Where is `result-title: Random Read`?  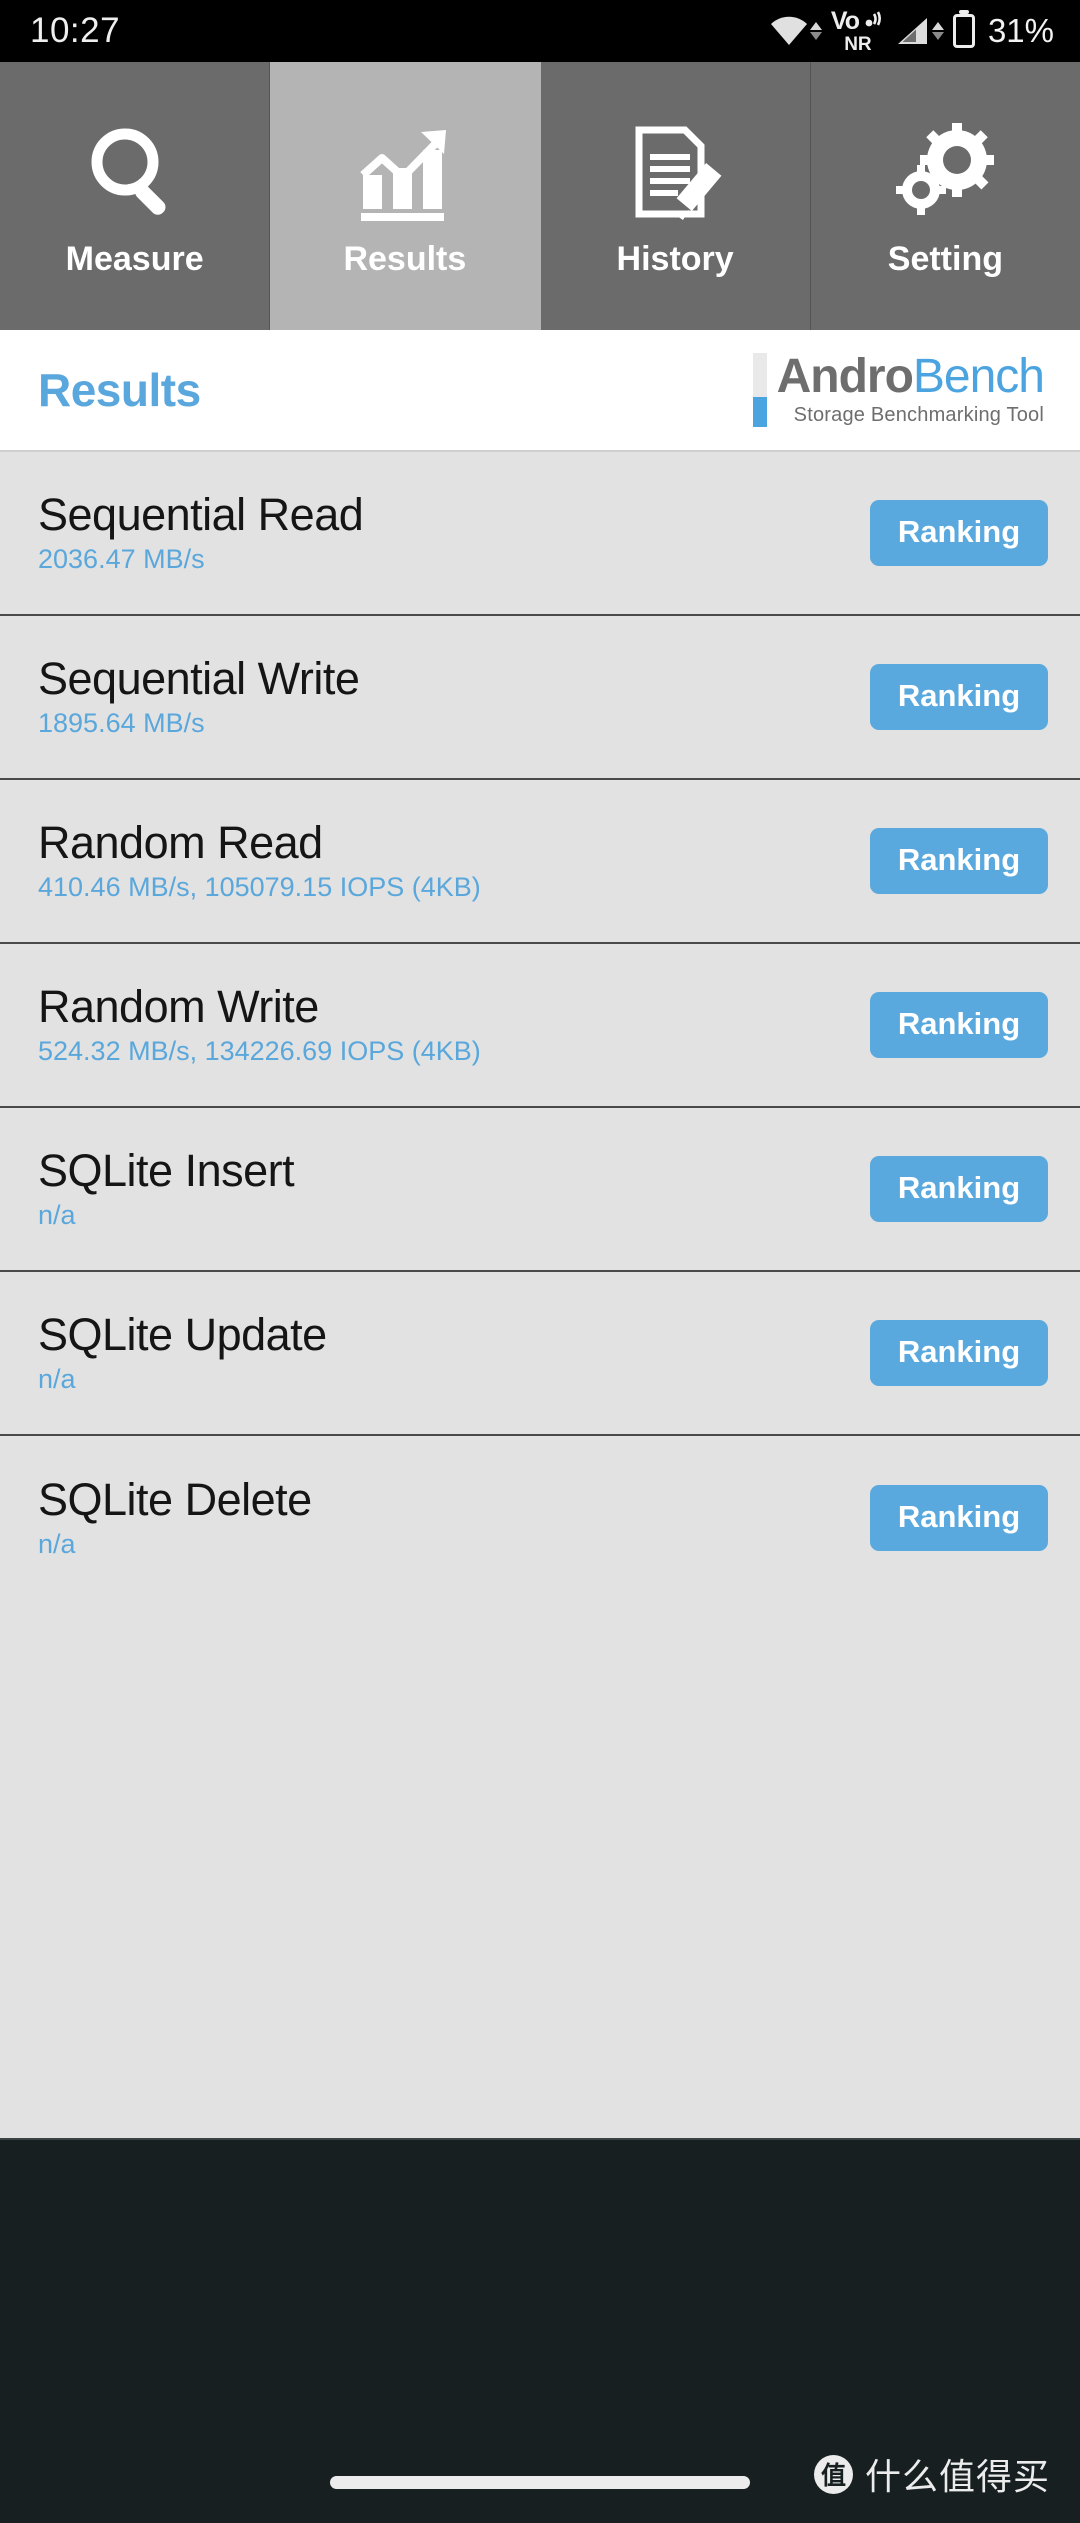
result-title: Random Read is located at coordinates (180, 842).